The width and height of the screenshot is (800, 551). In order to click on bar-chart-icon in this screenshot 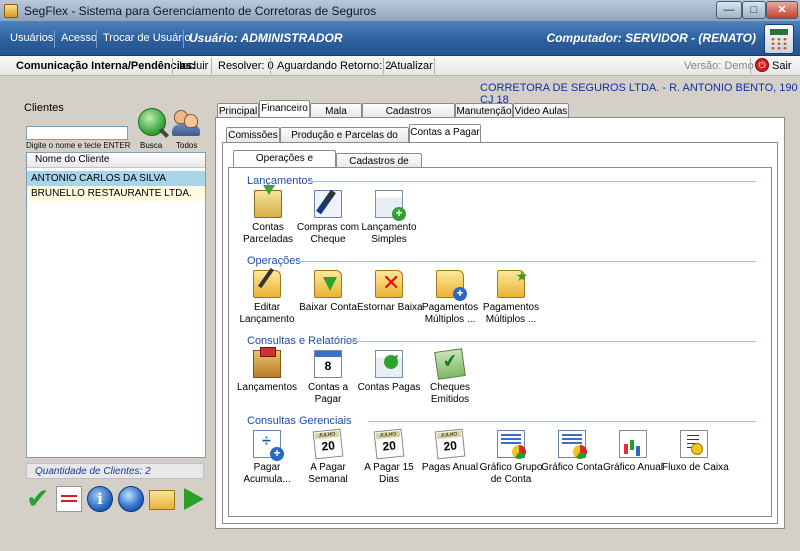, I will do `click(633, 444)`.